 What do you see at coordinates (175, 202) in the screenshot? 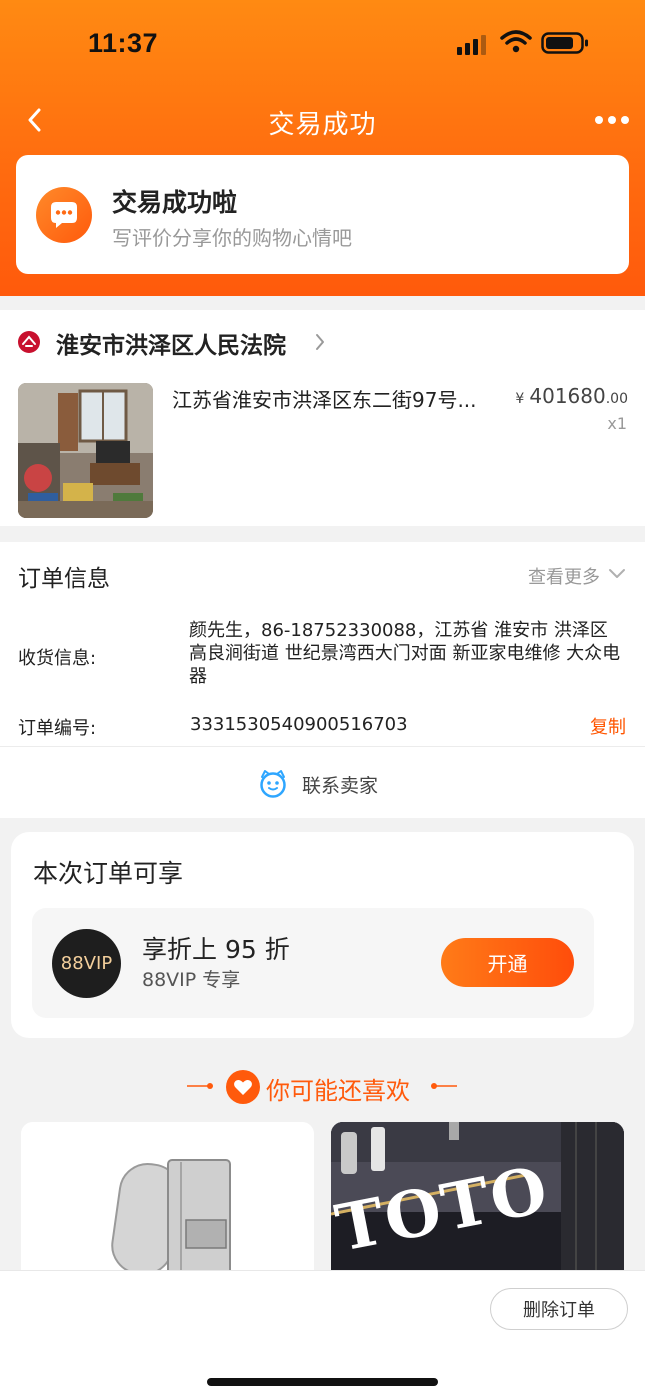
I see `success-title: 交易成功啦` at bounding box center [175, 202].